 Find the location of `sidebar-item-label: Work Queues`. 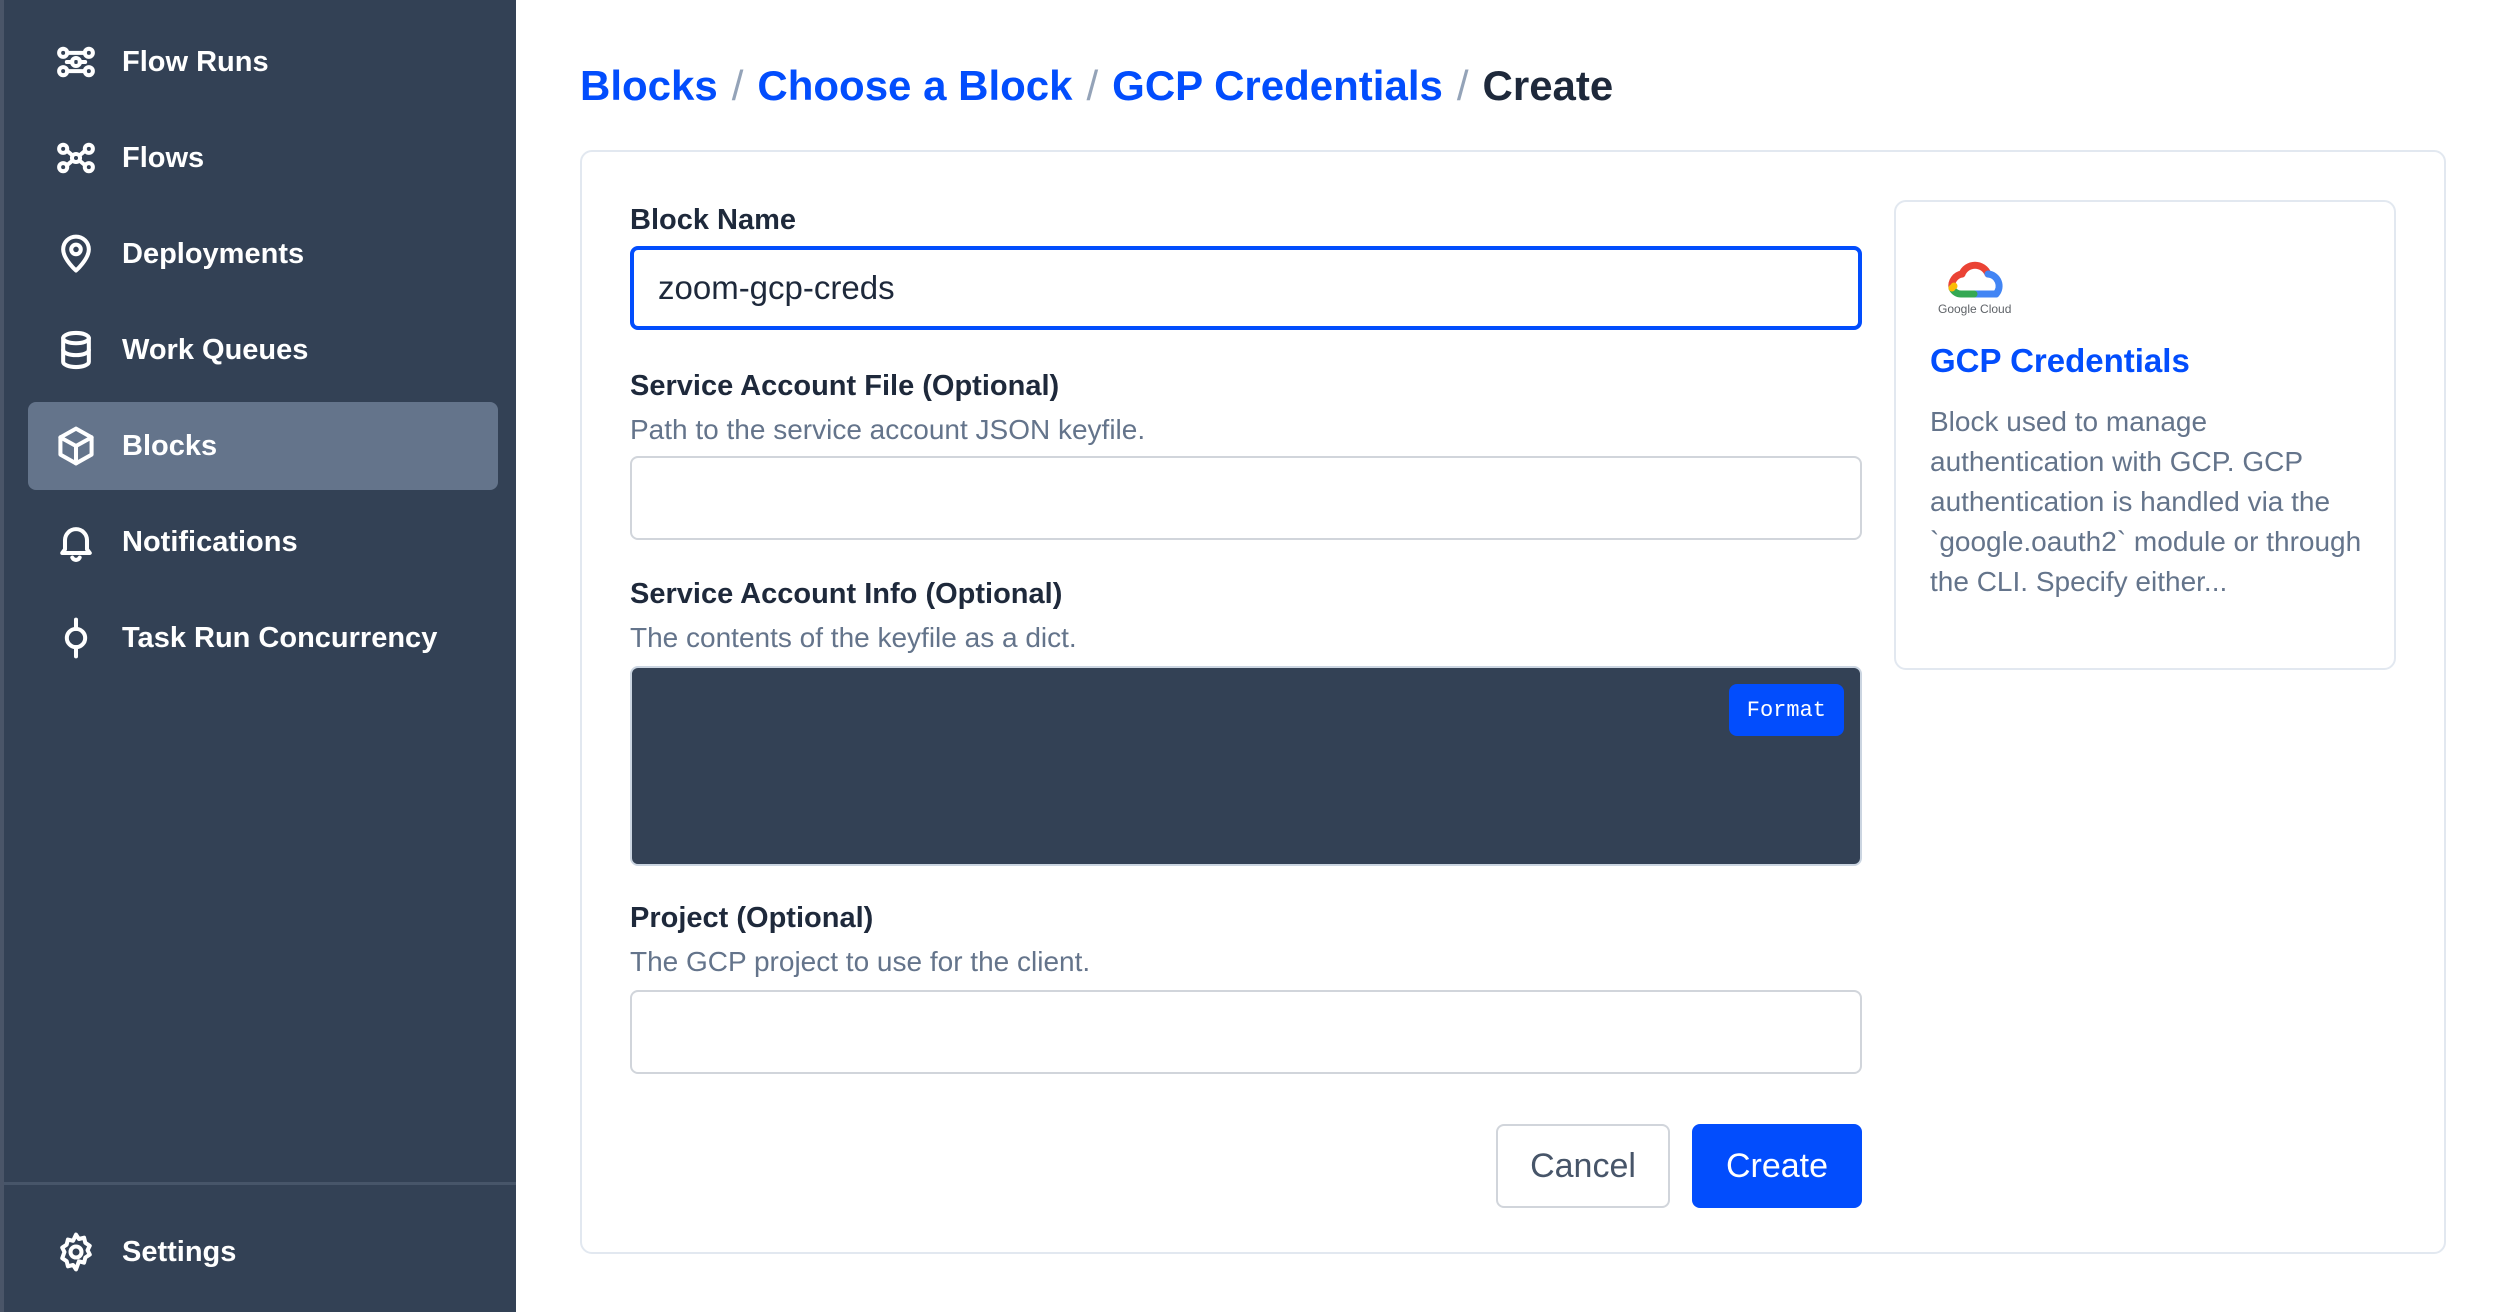

sidebar-item-label: Work Queues is located at coordinates (215, 349).